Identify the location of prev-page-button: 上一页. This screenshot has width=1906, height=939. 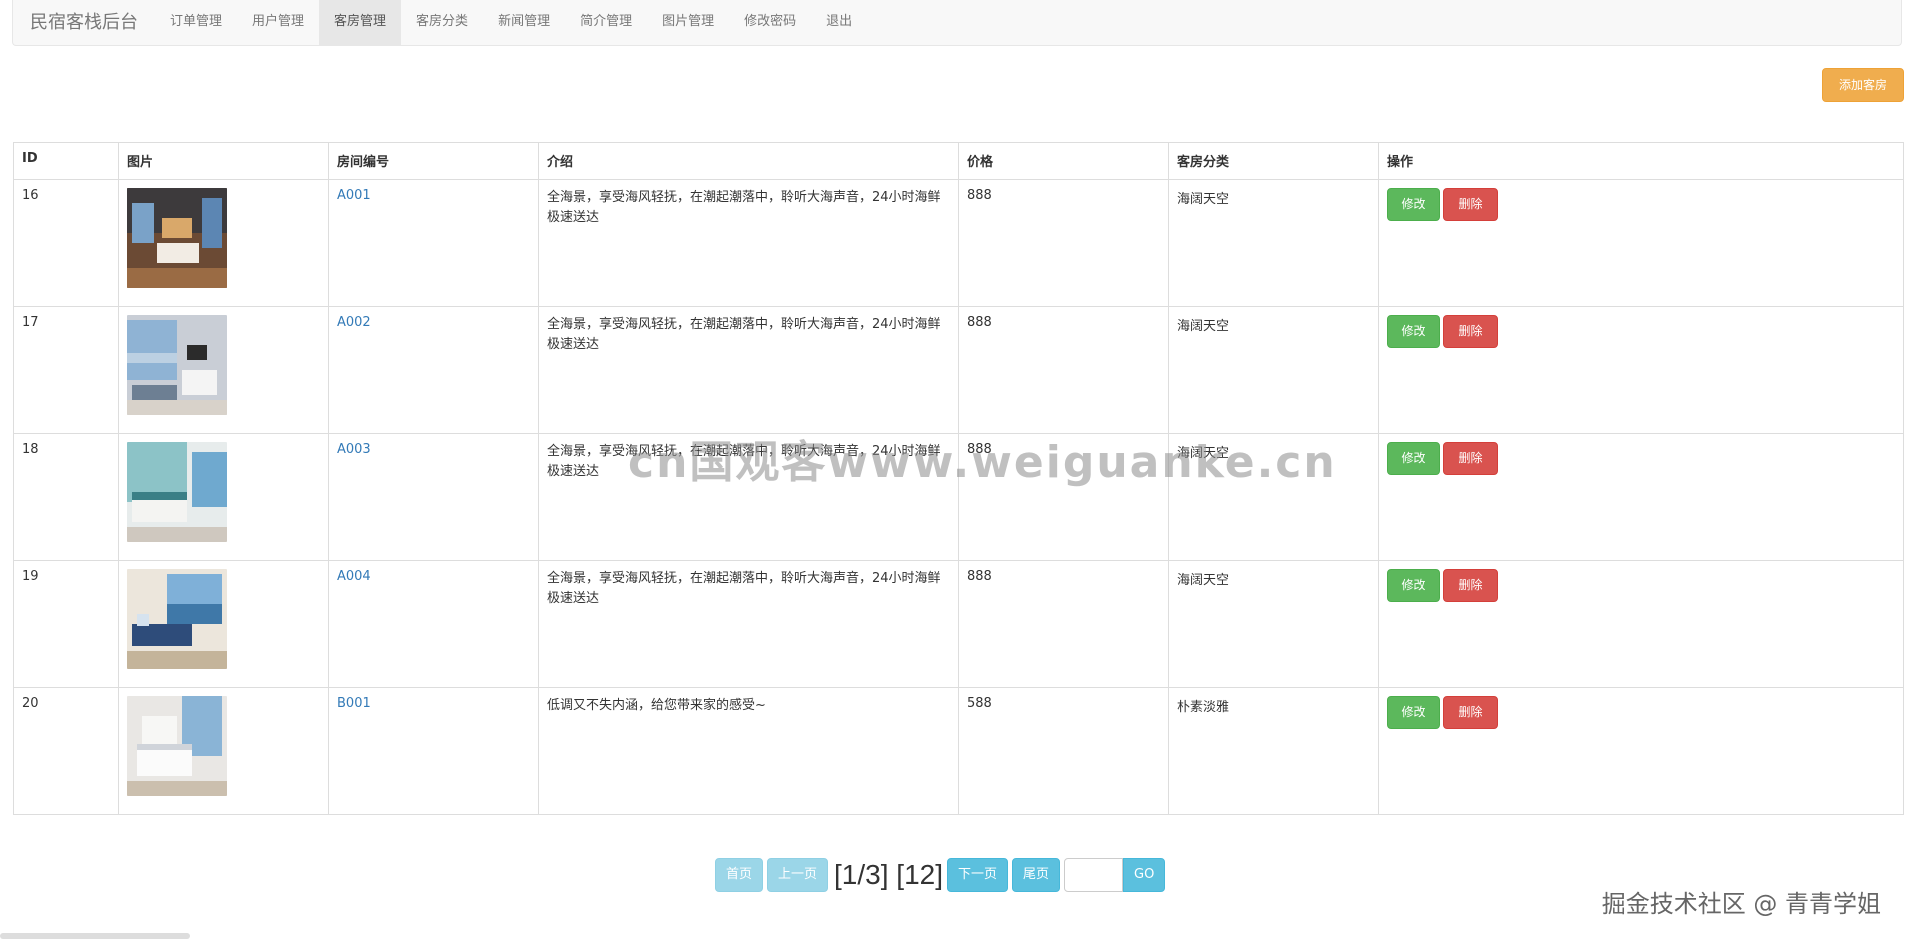
(798, 875).